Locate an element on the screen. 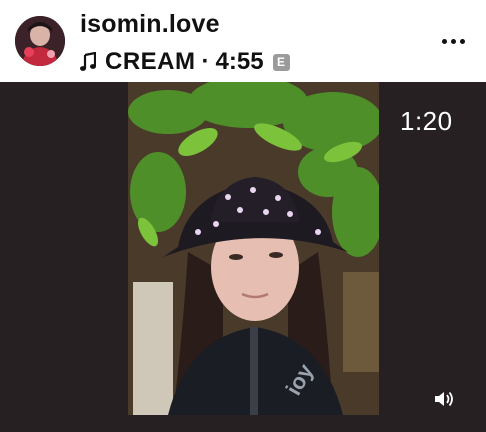 The width and height of the screenshot is (486, 432). music-note-icon is located at coordinates (88, 61).